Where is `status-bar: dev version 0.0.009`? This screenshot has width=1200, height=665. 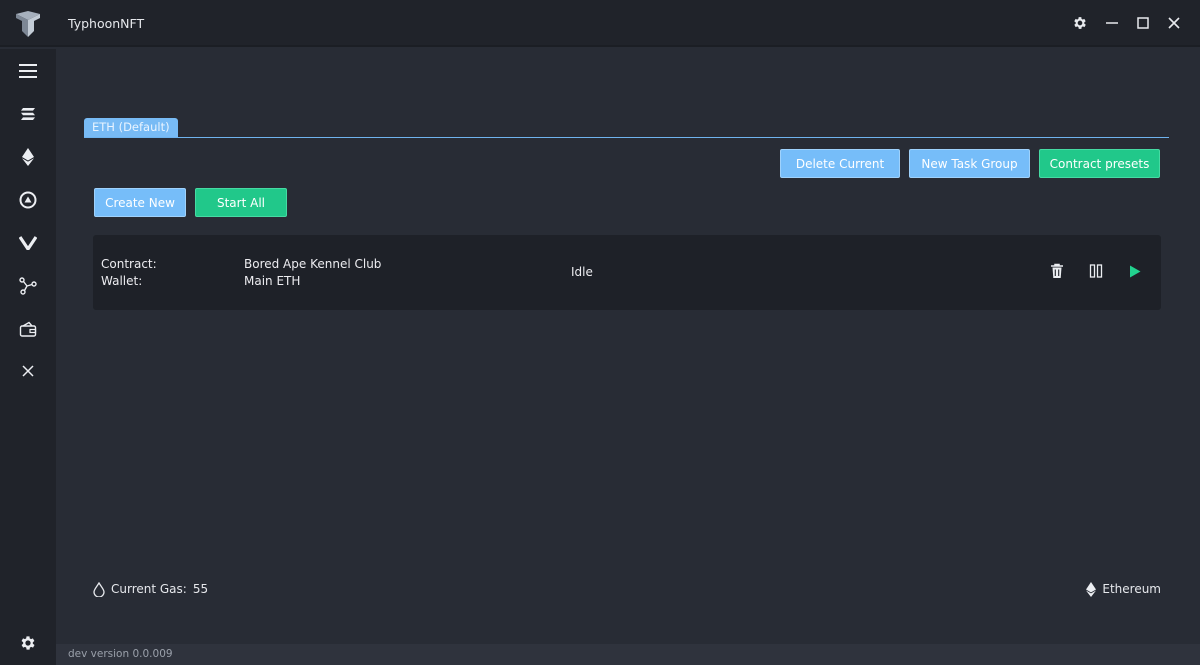 status-bar: dev version 0.0.009 is located at coordinates (628, 654).